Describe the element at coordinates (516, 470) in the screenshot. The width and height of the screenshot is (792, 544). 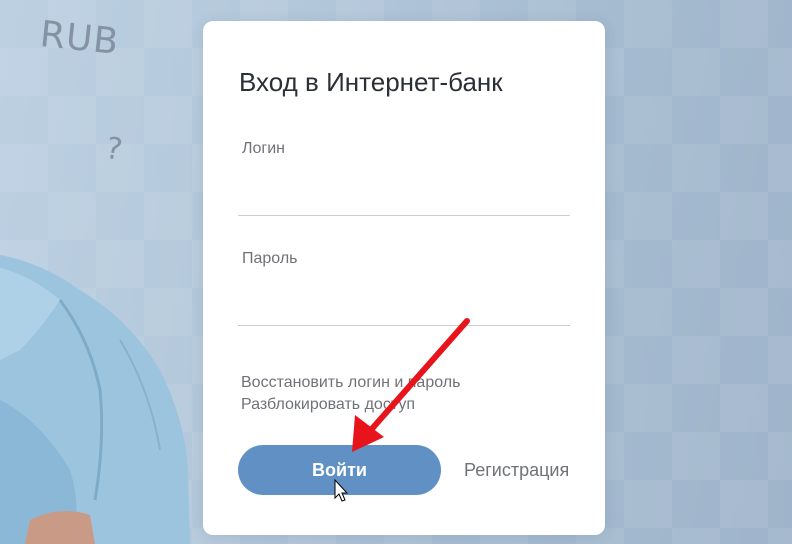
I see `register-link: Регистрация` at that location.